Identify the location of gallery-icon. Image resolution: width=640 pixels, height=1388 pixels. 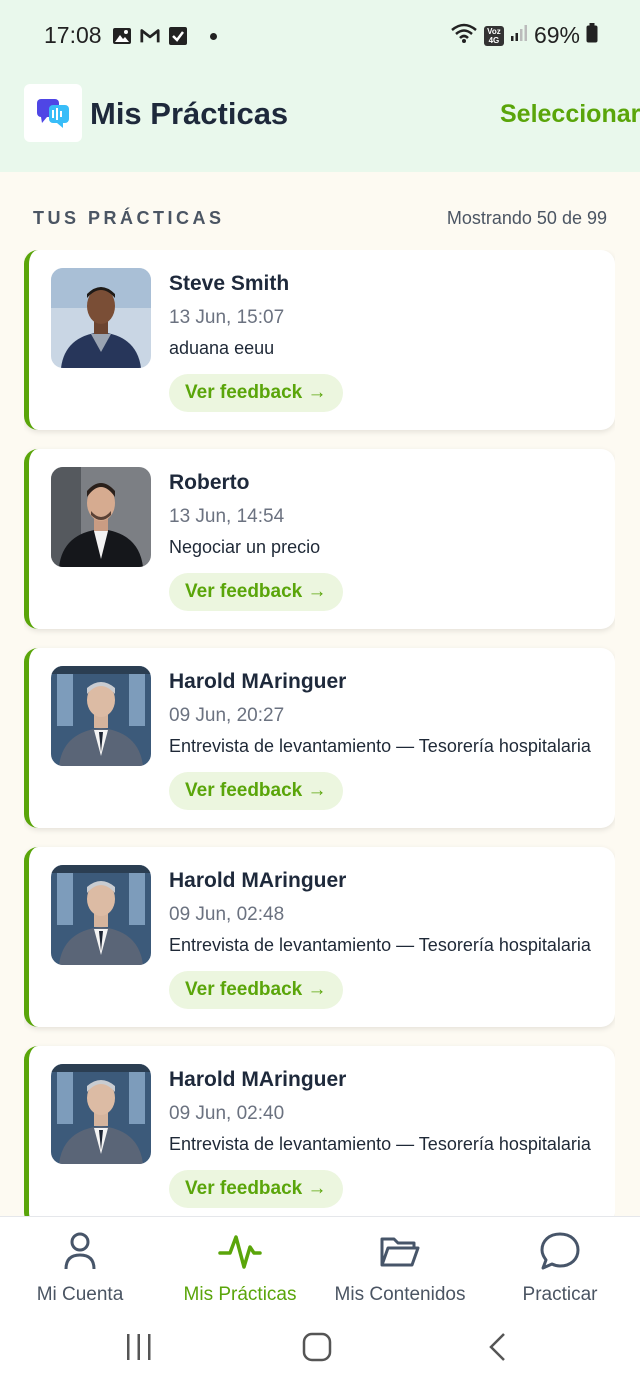
(122, 36).